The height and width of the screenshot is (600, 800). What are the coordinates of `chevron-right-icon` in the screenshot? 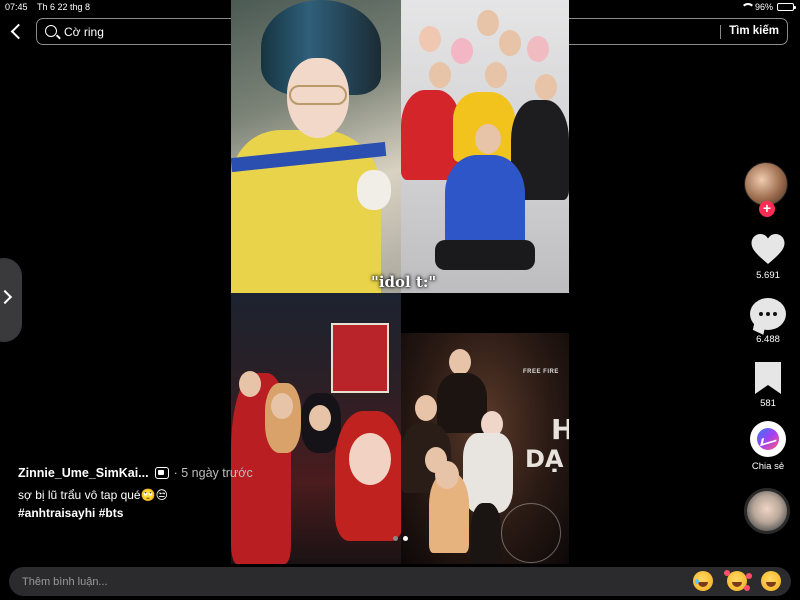 It's located at (6, 297).